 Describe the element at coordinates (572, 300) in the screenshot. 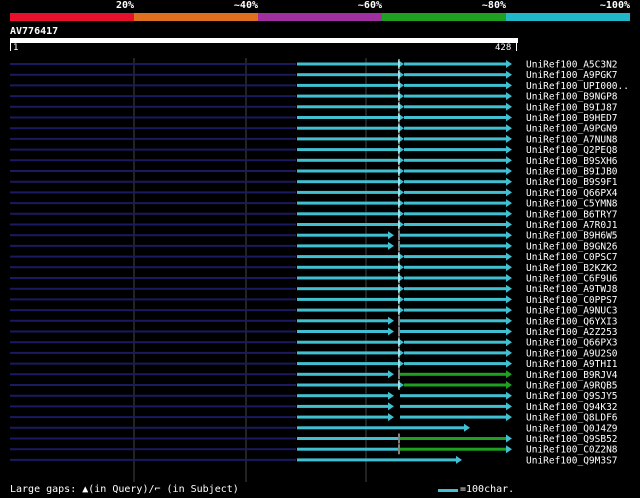

I see `hit-label-23: UniRef100_C0PPS7` at that location.